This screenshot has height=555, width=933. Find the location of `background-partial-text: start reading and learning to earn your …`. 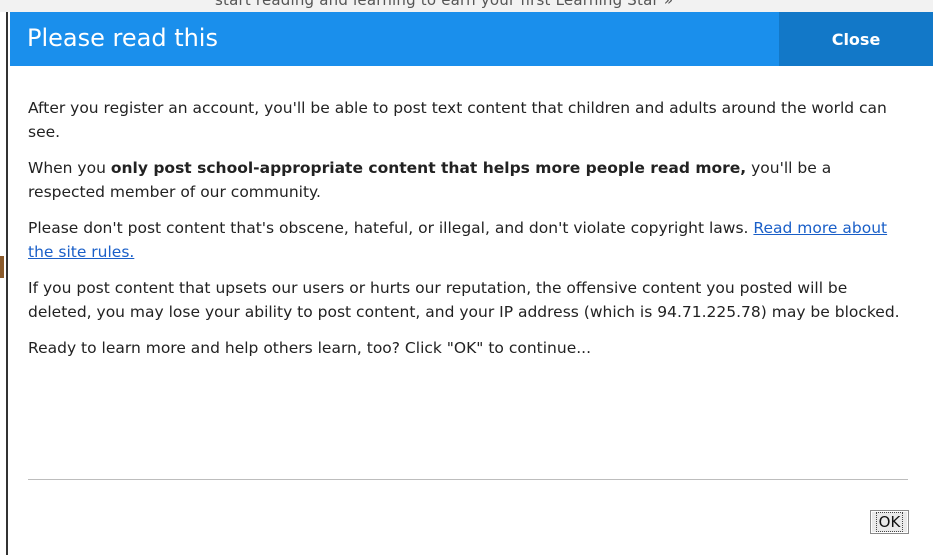

background-partial-text: start reading and learning to earn your … is located at coordinates (444, 4).